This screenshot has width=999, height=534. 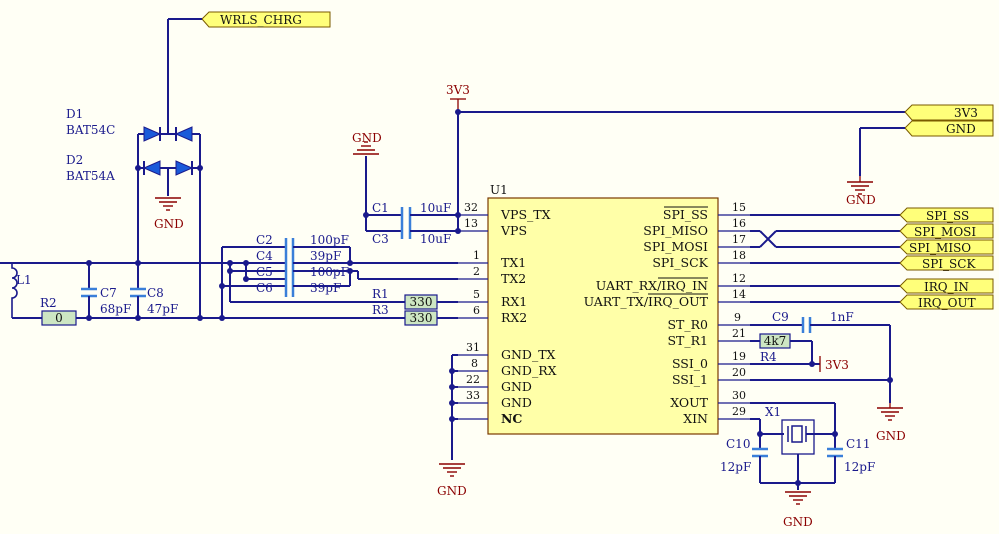 I want to click on u1-pin-num: 5, so click(x=476, y=294).